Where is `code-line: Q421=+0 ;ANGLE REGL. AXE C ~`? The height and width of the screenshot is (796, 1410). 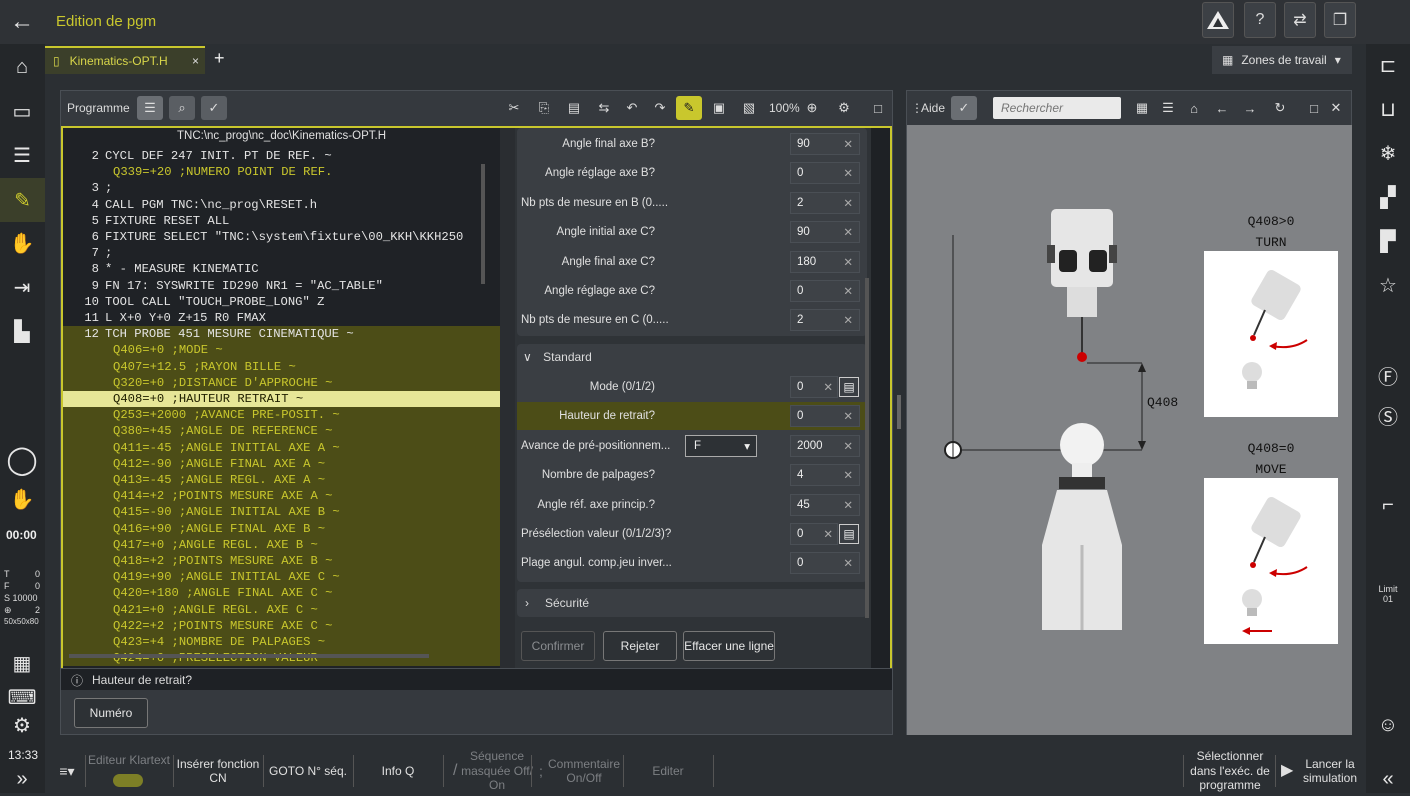 code-line: Q421=+0 ;ANGLE REGL. AXE C ~ is located at coordinates (281, 609).